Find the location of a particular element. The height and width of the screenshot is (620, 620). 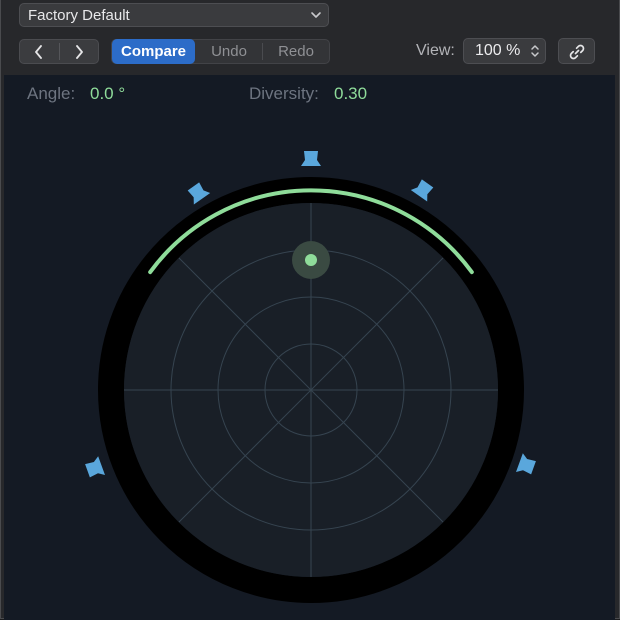

speaker-left-icon is located at coordinates (199, 193).